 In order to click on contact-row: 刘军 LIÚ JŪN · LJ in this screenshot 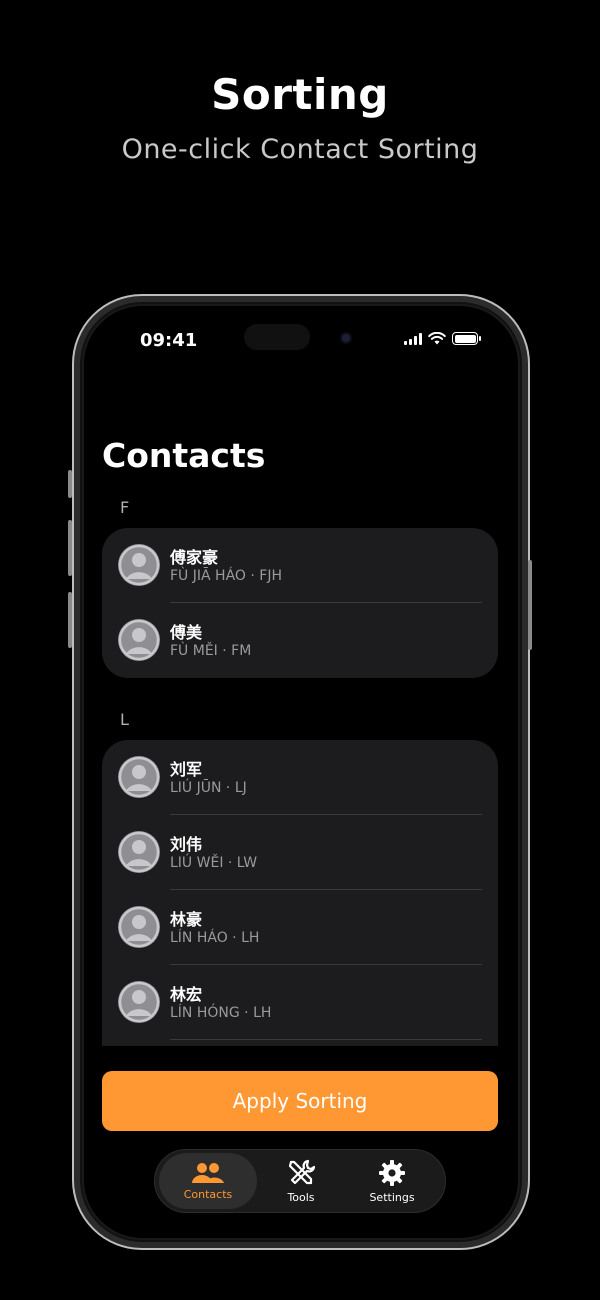, I will do `click(300, 777)`.